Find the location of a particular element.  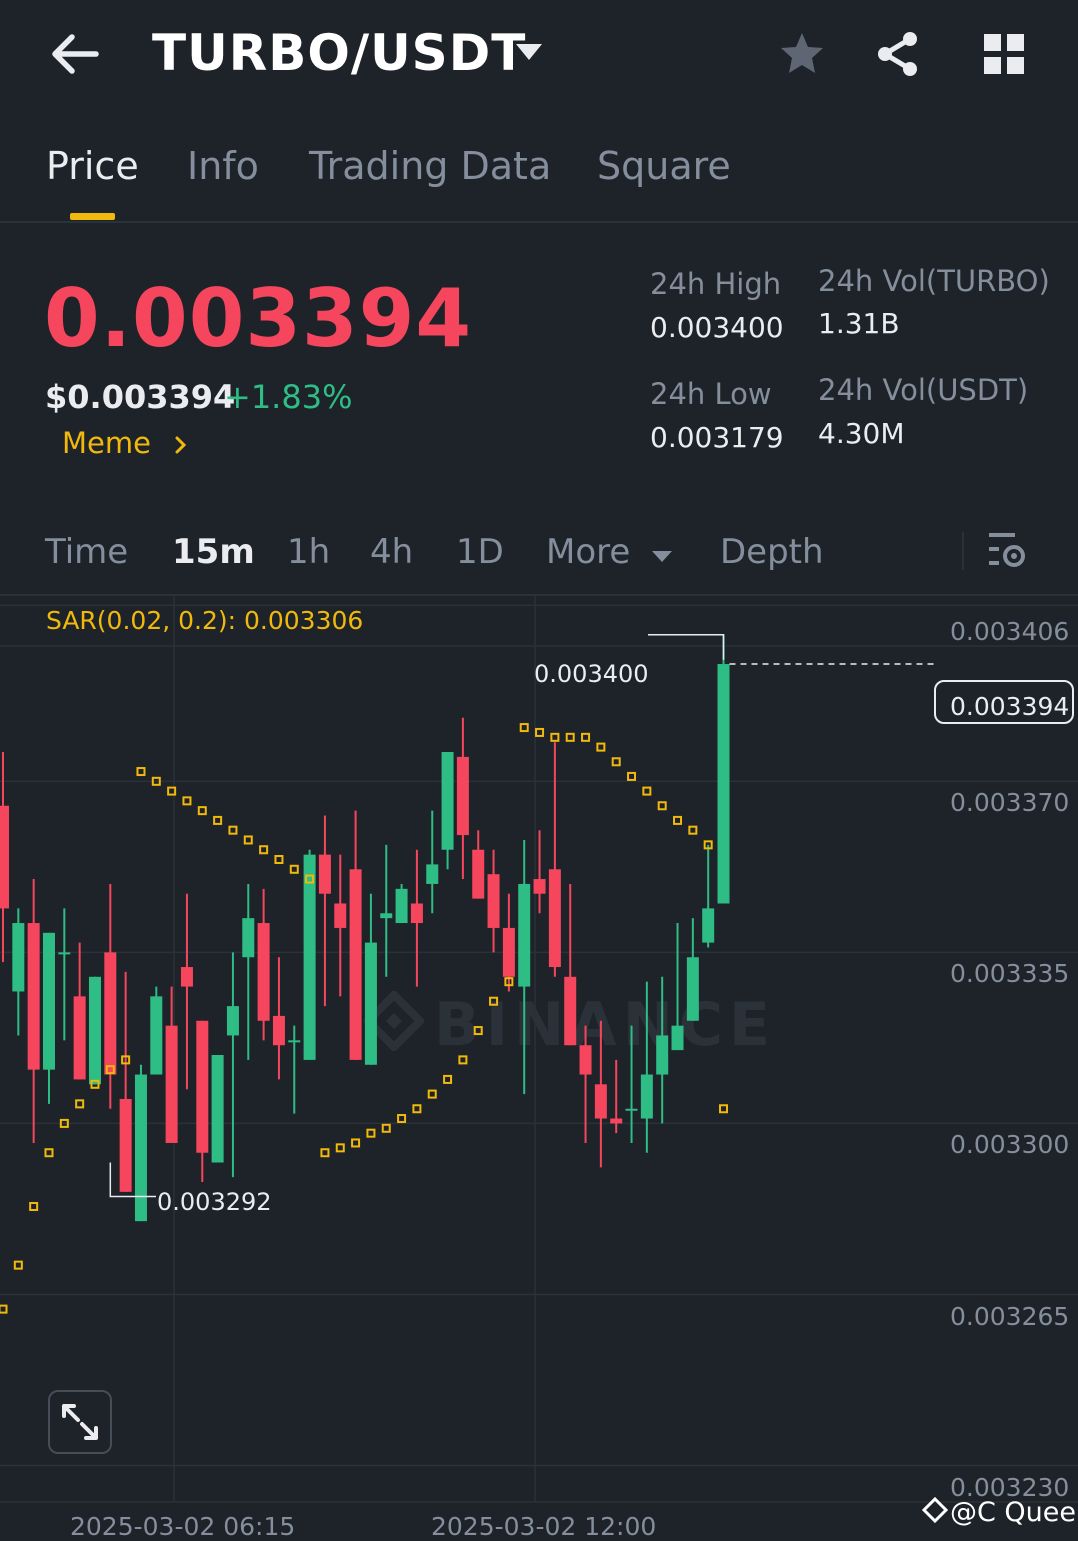

category-tag-link: Meme is located at coordinates (125, 444).